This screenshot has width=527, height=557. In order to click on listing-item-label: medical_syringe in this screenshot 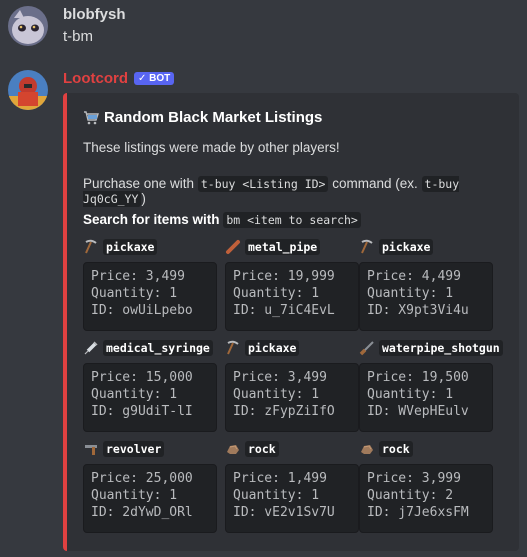, I will do `click(158, 348)`.